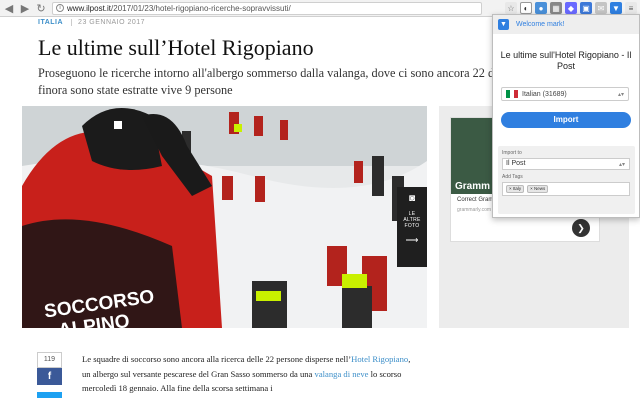 The image size is (640, 400). I want to click on extension-bar: ☆ ◐ ● ▦ ◆ ▣ ✉ ▼ ≡, so click(572, 8).